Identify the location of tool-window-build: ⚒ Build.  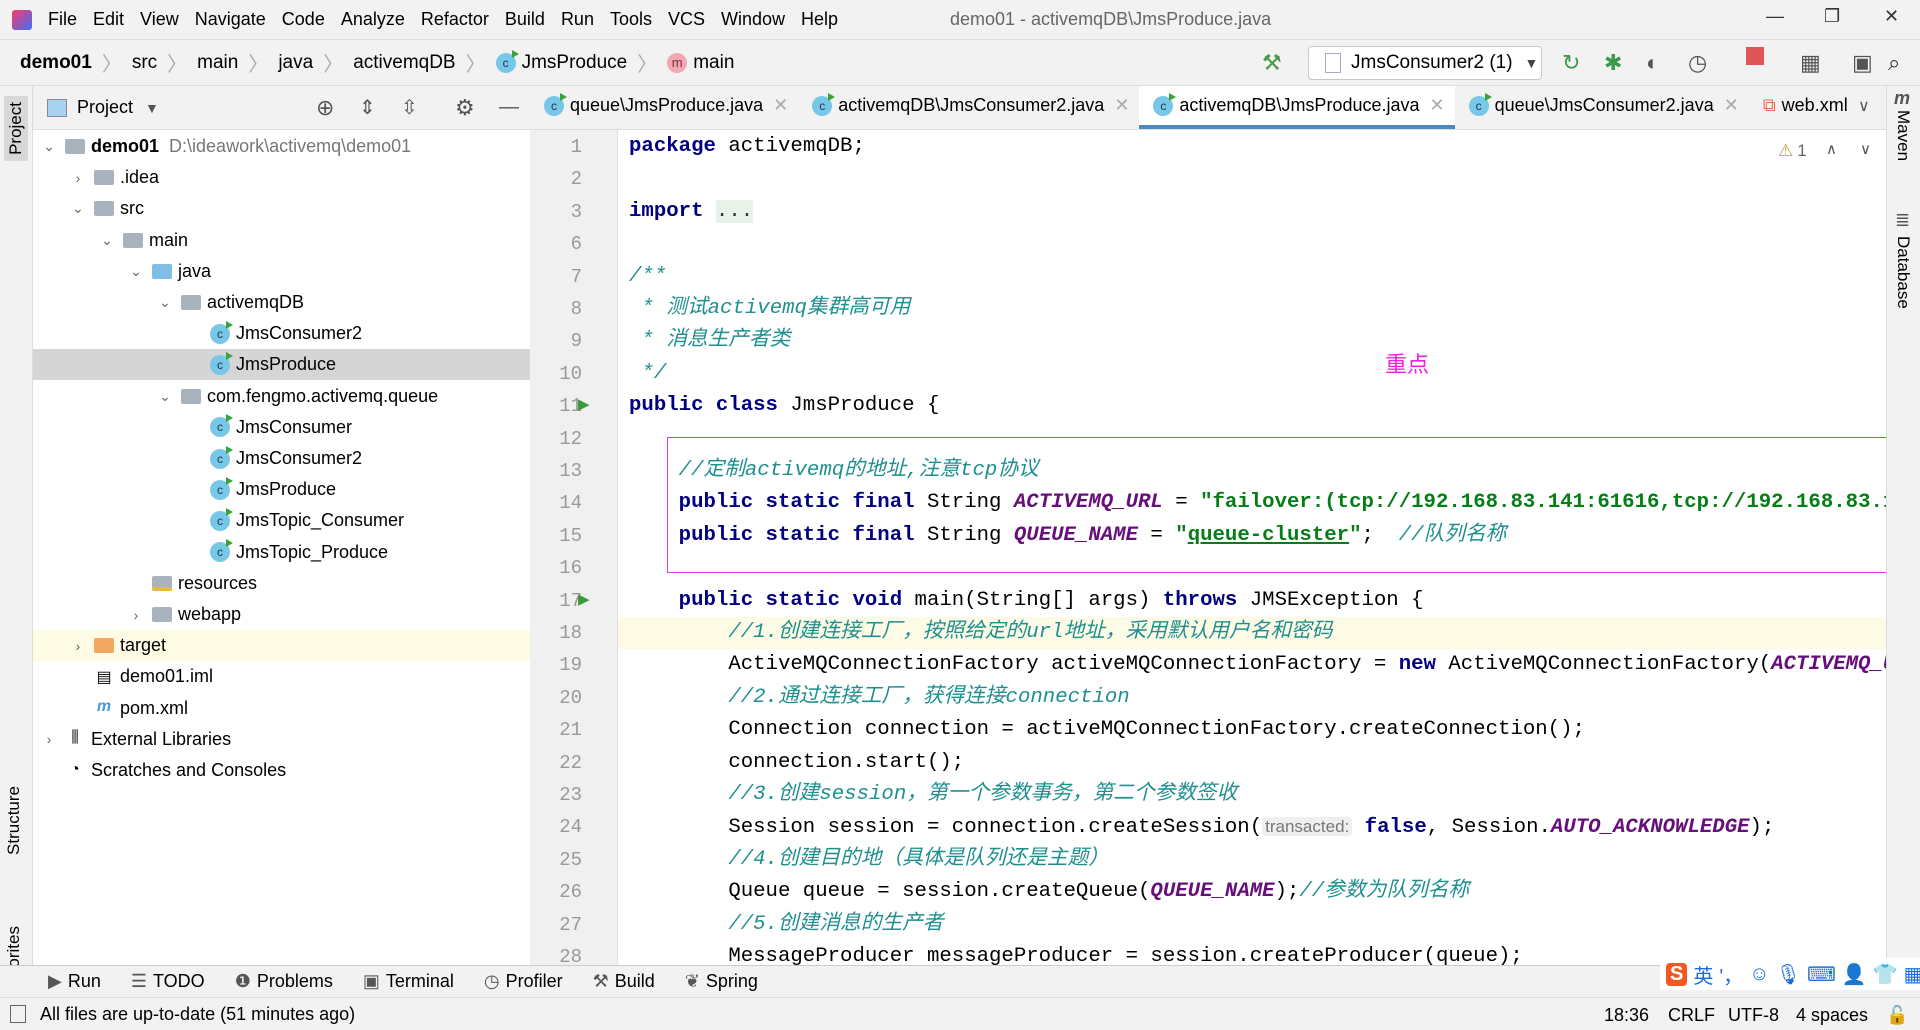
(624, 981).